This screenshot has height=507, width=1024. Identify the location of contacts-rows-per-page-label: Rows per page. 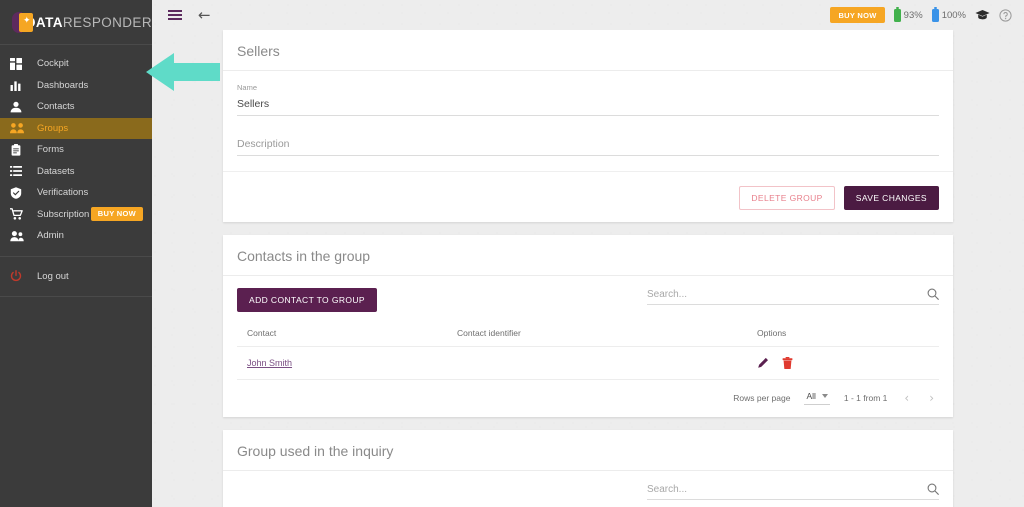
(762, 398).